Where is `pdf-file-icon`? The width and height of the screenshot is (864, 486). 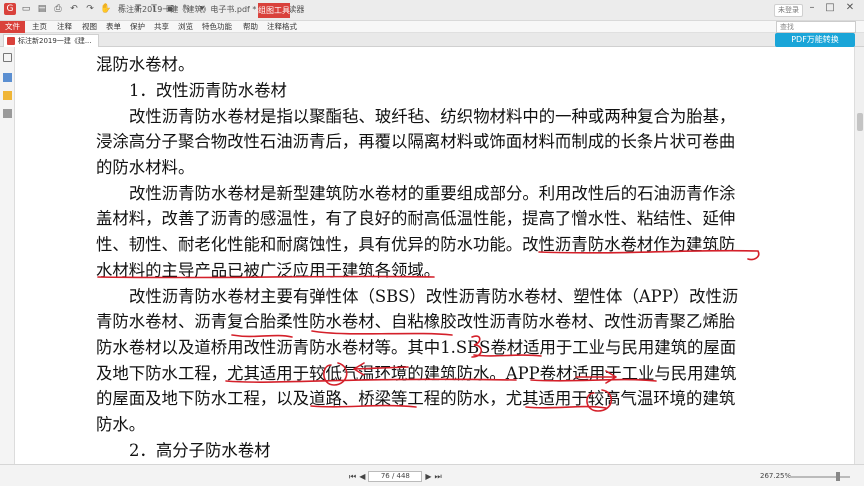 pdf-file-icon is located at coordinates (11, 41).